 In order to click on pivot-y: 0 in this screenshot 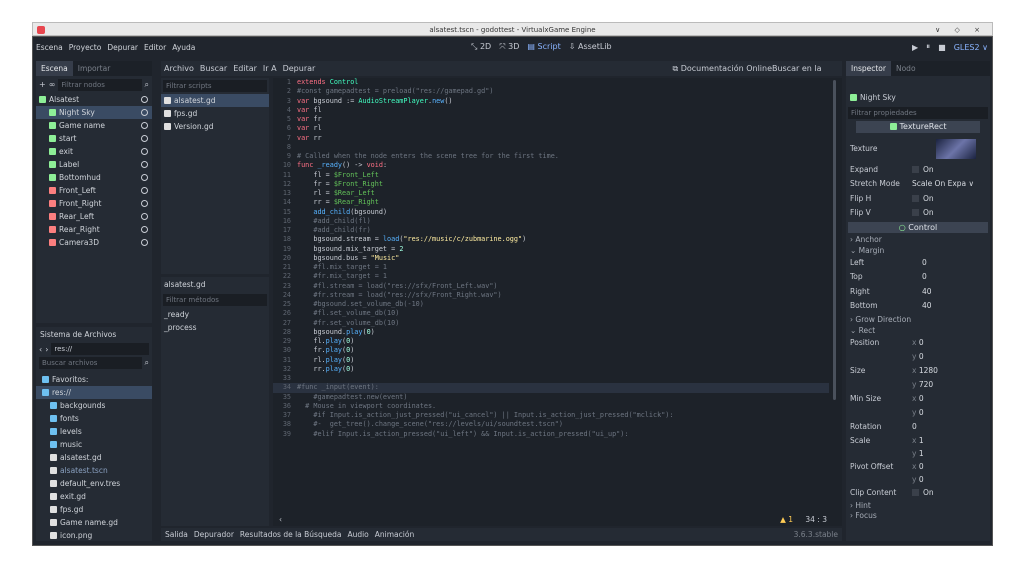, I will do `click(921, 479)`.